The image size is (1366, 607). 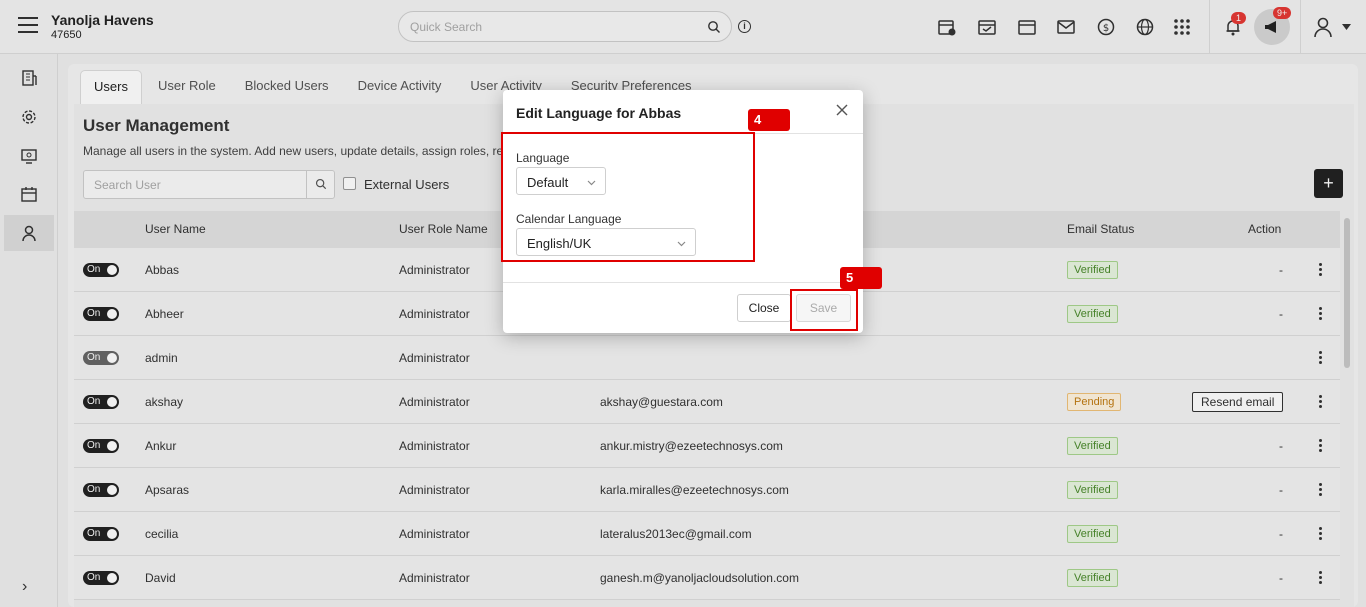 What do you see at coordinates (824, 310) in the screenshot?
I see `highlight-box-save` at bounding box center [824, 310].